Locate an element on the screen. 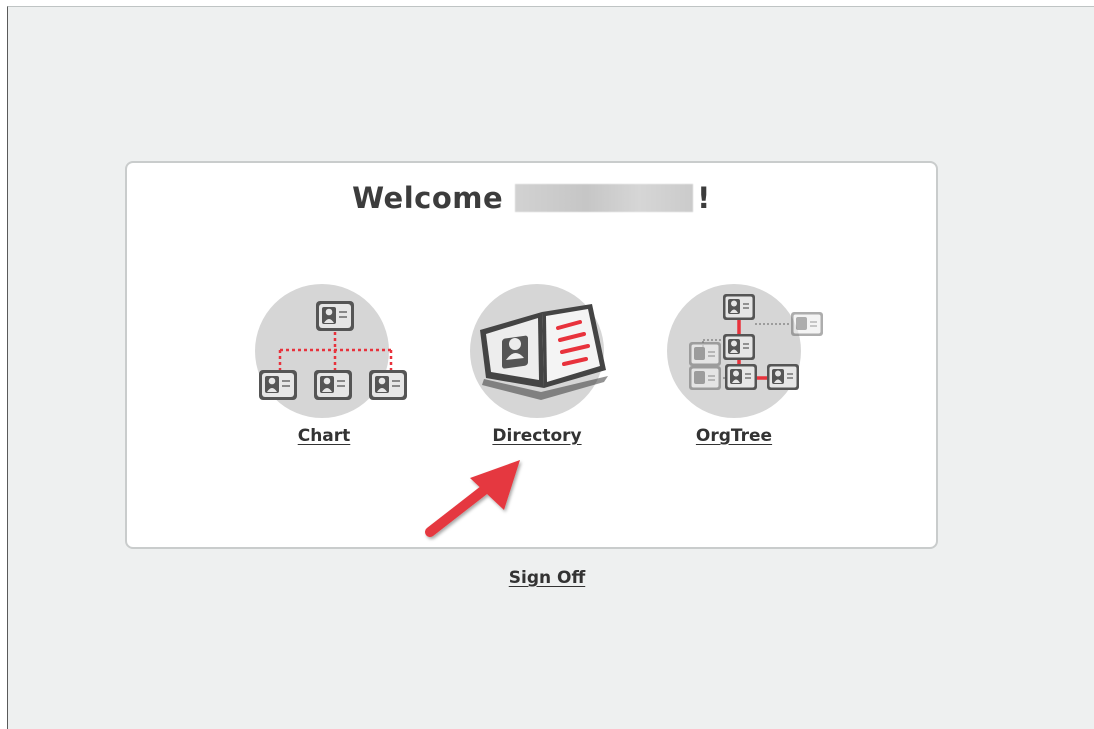  org-chart-icon is located at coordinates (333, 350).